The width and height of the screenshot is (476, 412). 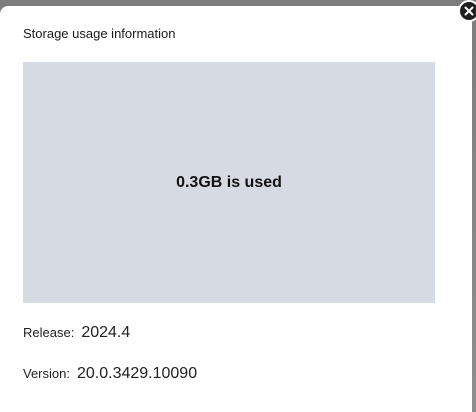 What do you see at coordinates (137, 373) in the screenshot?
I see `version-value: 20.0.3429.10090` at bounding box center [137, 373].